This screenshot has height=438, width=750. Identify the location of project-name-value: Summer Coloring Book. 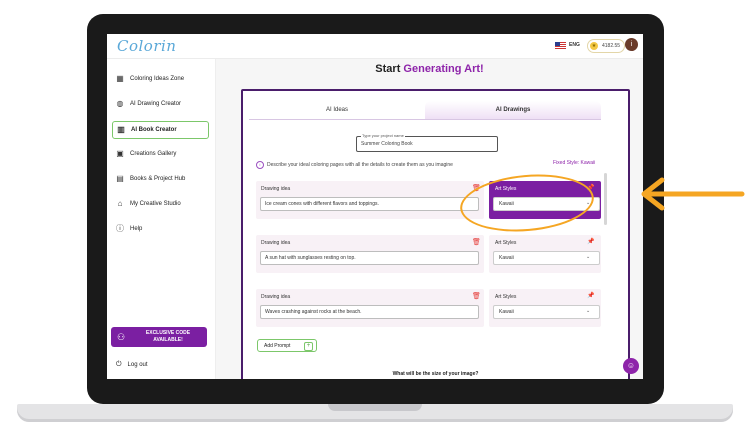
(387, 144).